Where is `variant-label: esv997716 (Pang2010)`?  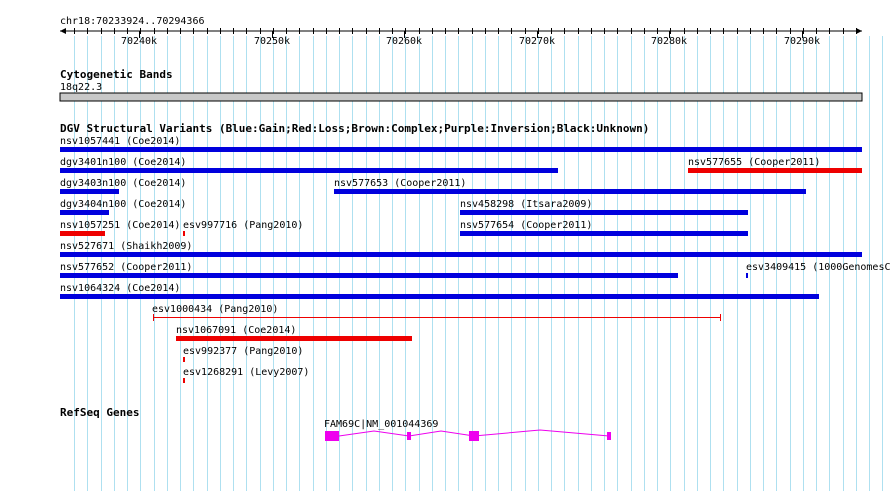
variant-label: esv997716 (Pang2010) is located at coordinates (243, 225).